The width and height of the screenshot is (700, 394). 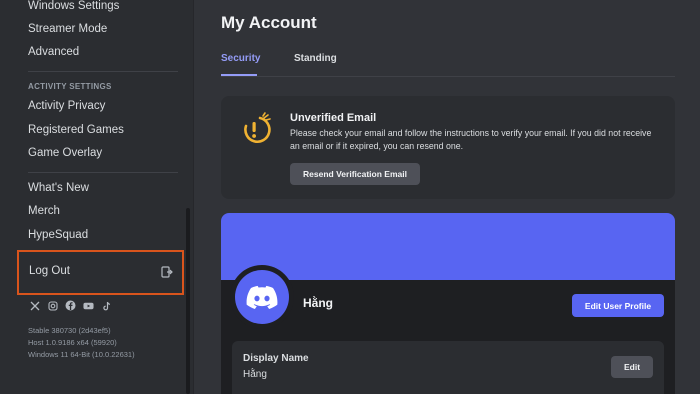 What do you see at coordinates (76, 130) in the screenshot?
I see `sidebar-item-registered-games: Registered Games` at bounding box center [76, 130].